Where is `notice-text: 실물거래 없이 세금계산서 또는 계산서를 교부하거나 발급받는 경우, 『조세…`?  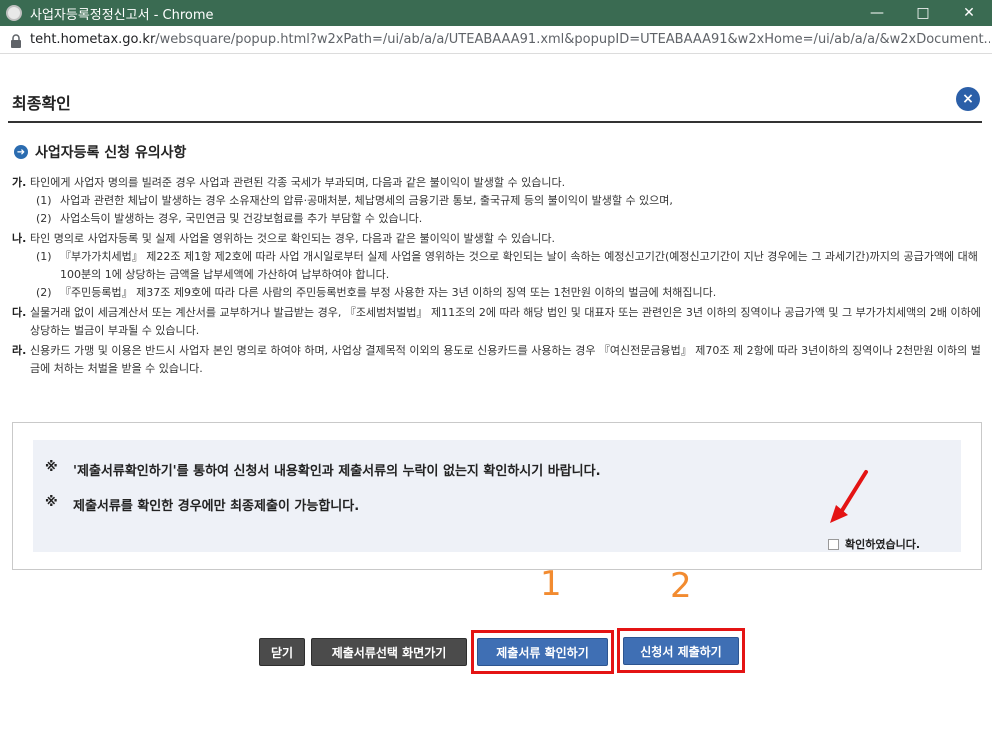 notice-text: 실물거래 없이 세금계산서 또는 계산서를 교부하거나 발급받는 경우, 『조세… is located at coordinates (505, 321).